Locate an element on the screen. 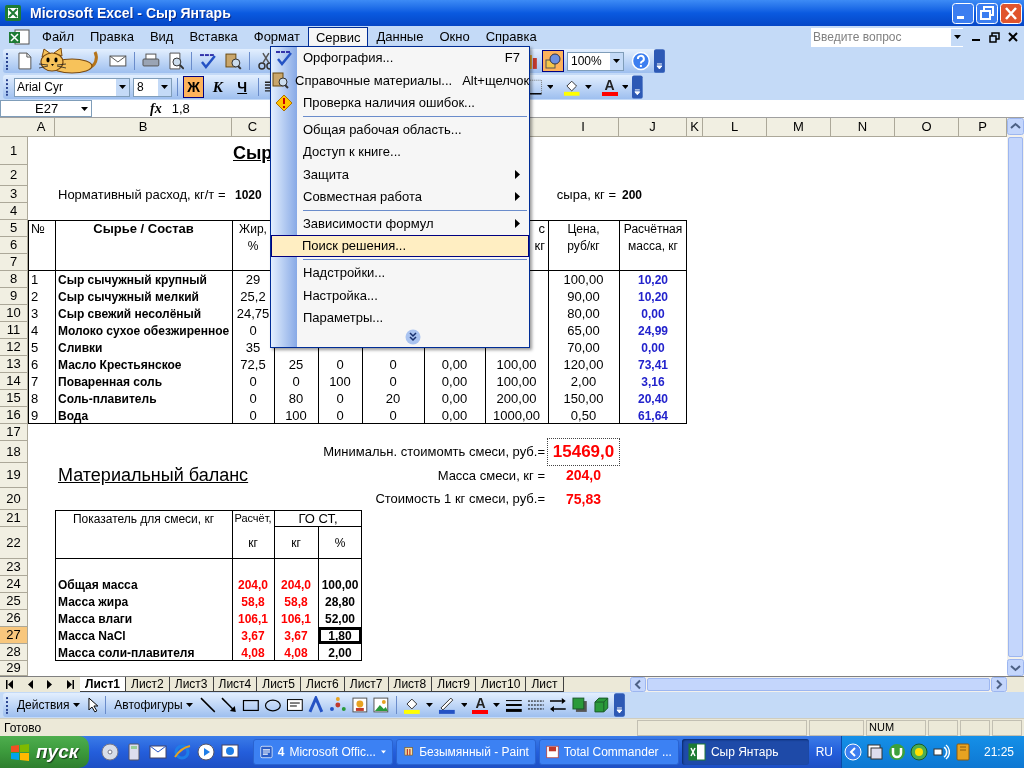 This screenshot has width=1024, height=768. row-header: 28 is located at coordinates (14, 652).